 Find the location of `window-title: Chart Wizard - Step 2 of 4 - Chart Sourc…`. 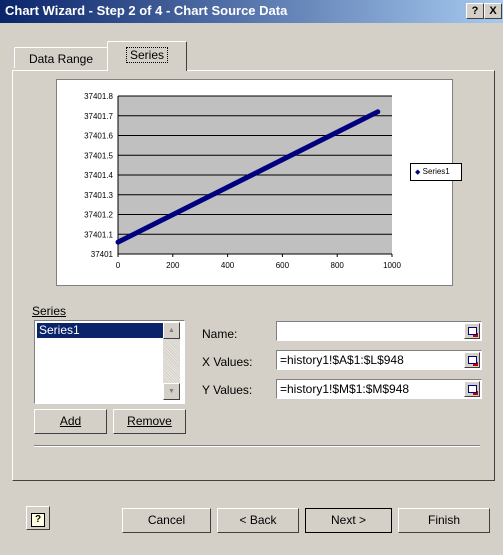

window-title: Chart Wizard - Step 2 of 4 - Chart Sourc… is located at coordinates (146, 10).